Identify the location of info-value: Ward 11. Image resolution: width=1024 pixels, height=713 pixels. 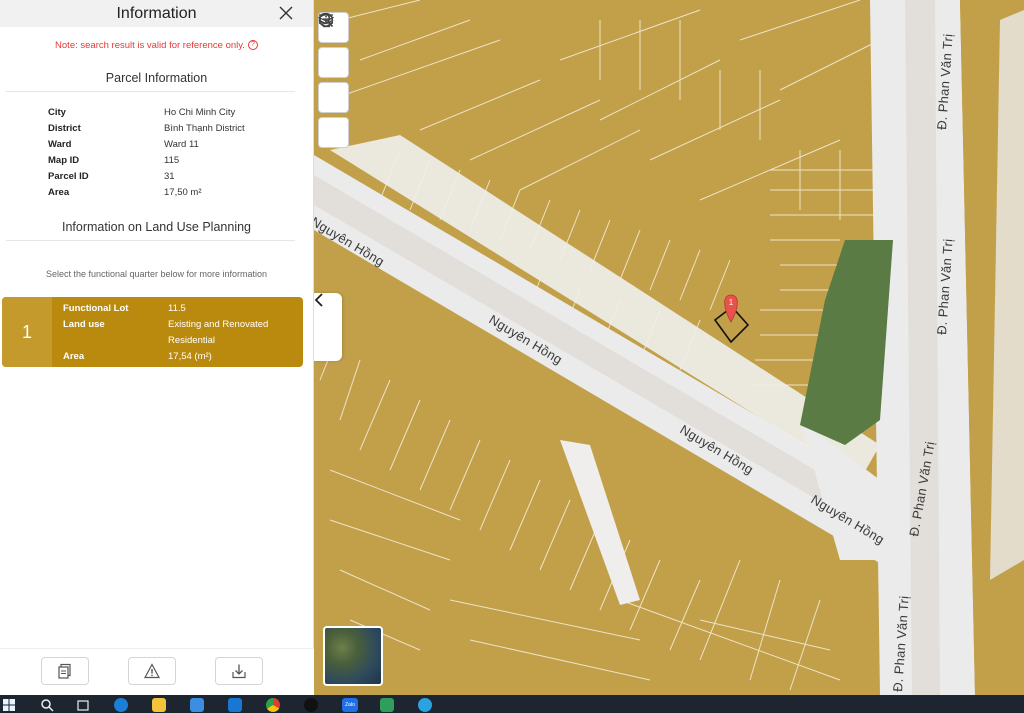
(181, 144).